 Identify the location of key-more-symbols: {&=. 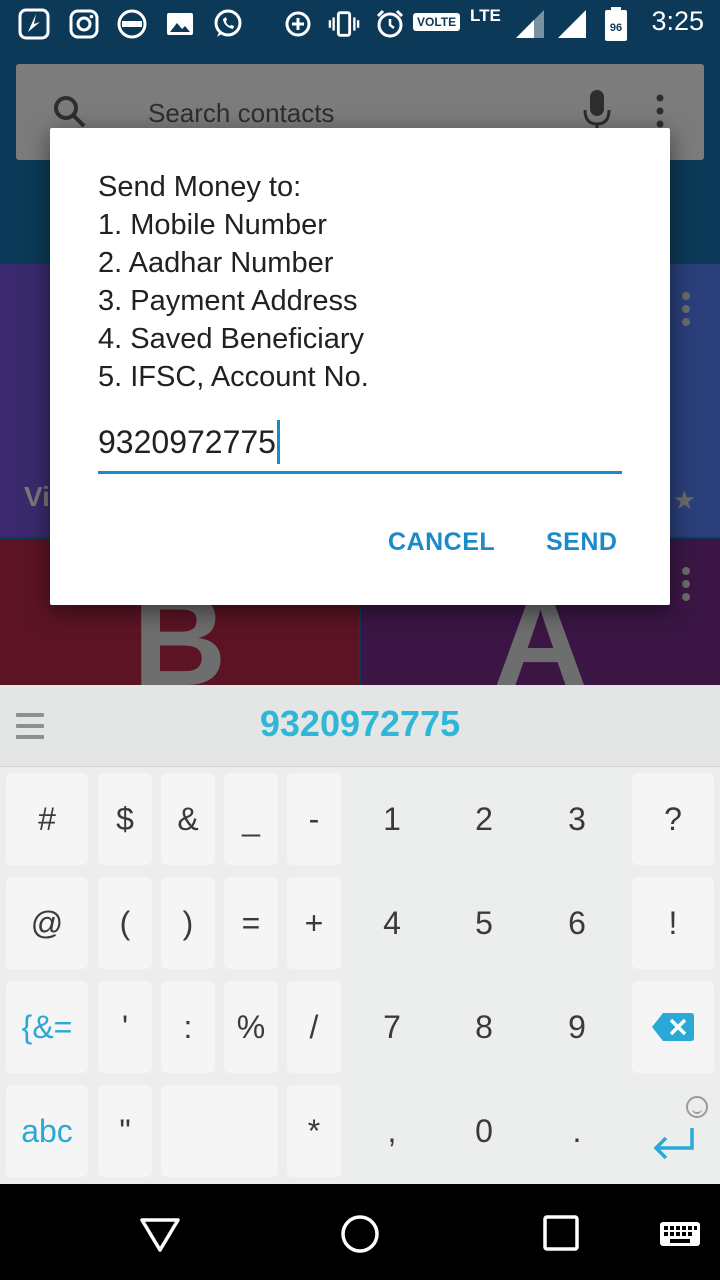
(47, 1027).